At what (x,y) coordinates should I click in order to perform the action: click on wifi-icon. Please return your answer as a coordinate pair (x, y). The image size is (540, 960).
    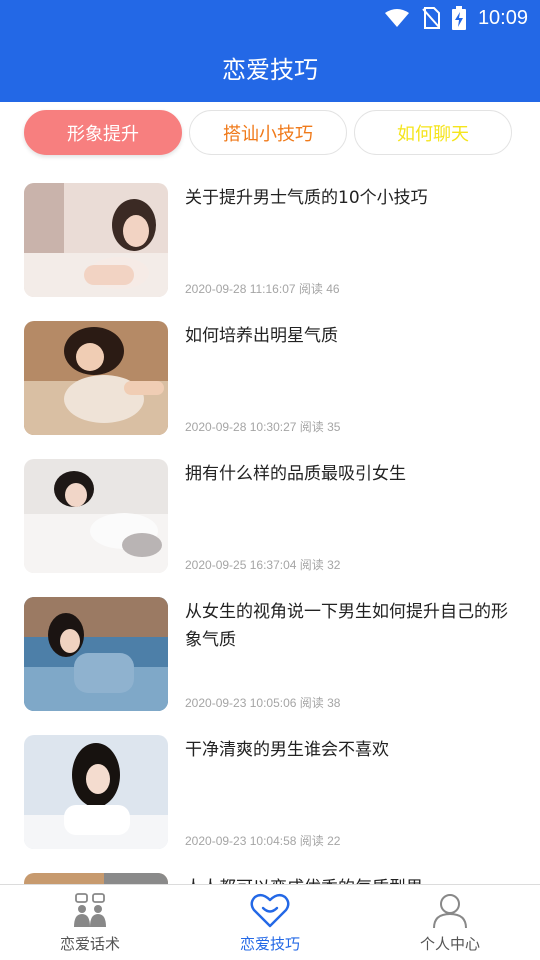
    Looking at the image, I should click on (396, 18).